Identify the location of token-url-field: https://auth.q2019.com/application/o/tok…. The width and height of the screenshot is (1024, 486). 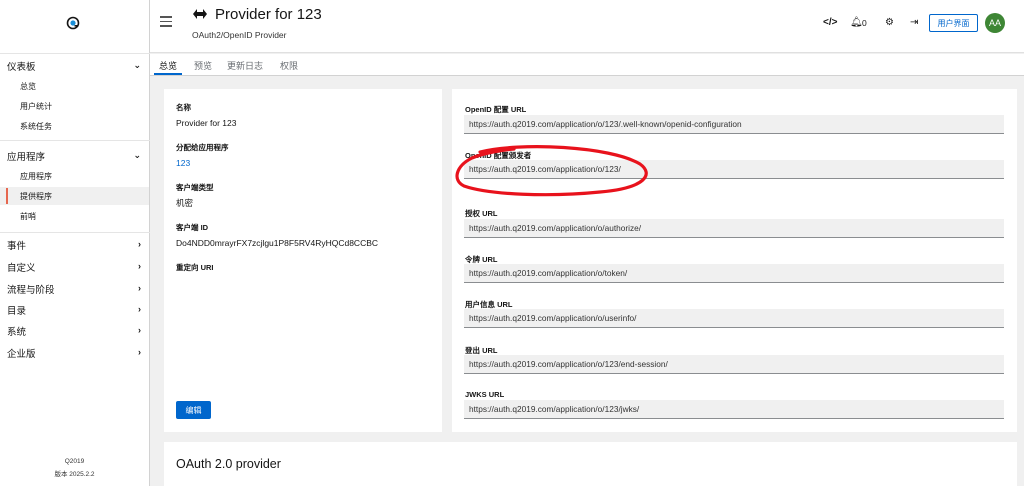
(734, 273).